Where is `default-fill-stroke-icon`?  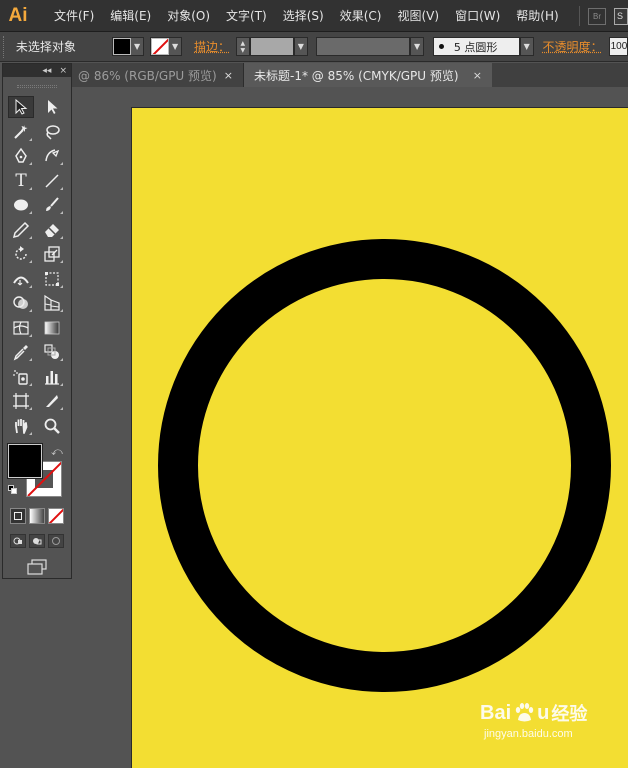 default-fill-stroke-icon is located at coordinates (13, 490).